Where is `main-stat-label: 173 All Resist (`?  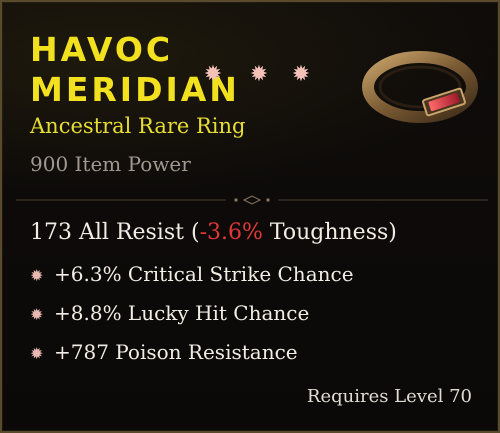 main-stat-label: 173 All Resist ( is located at coordinates (115, 232).